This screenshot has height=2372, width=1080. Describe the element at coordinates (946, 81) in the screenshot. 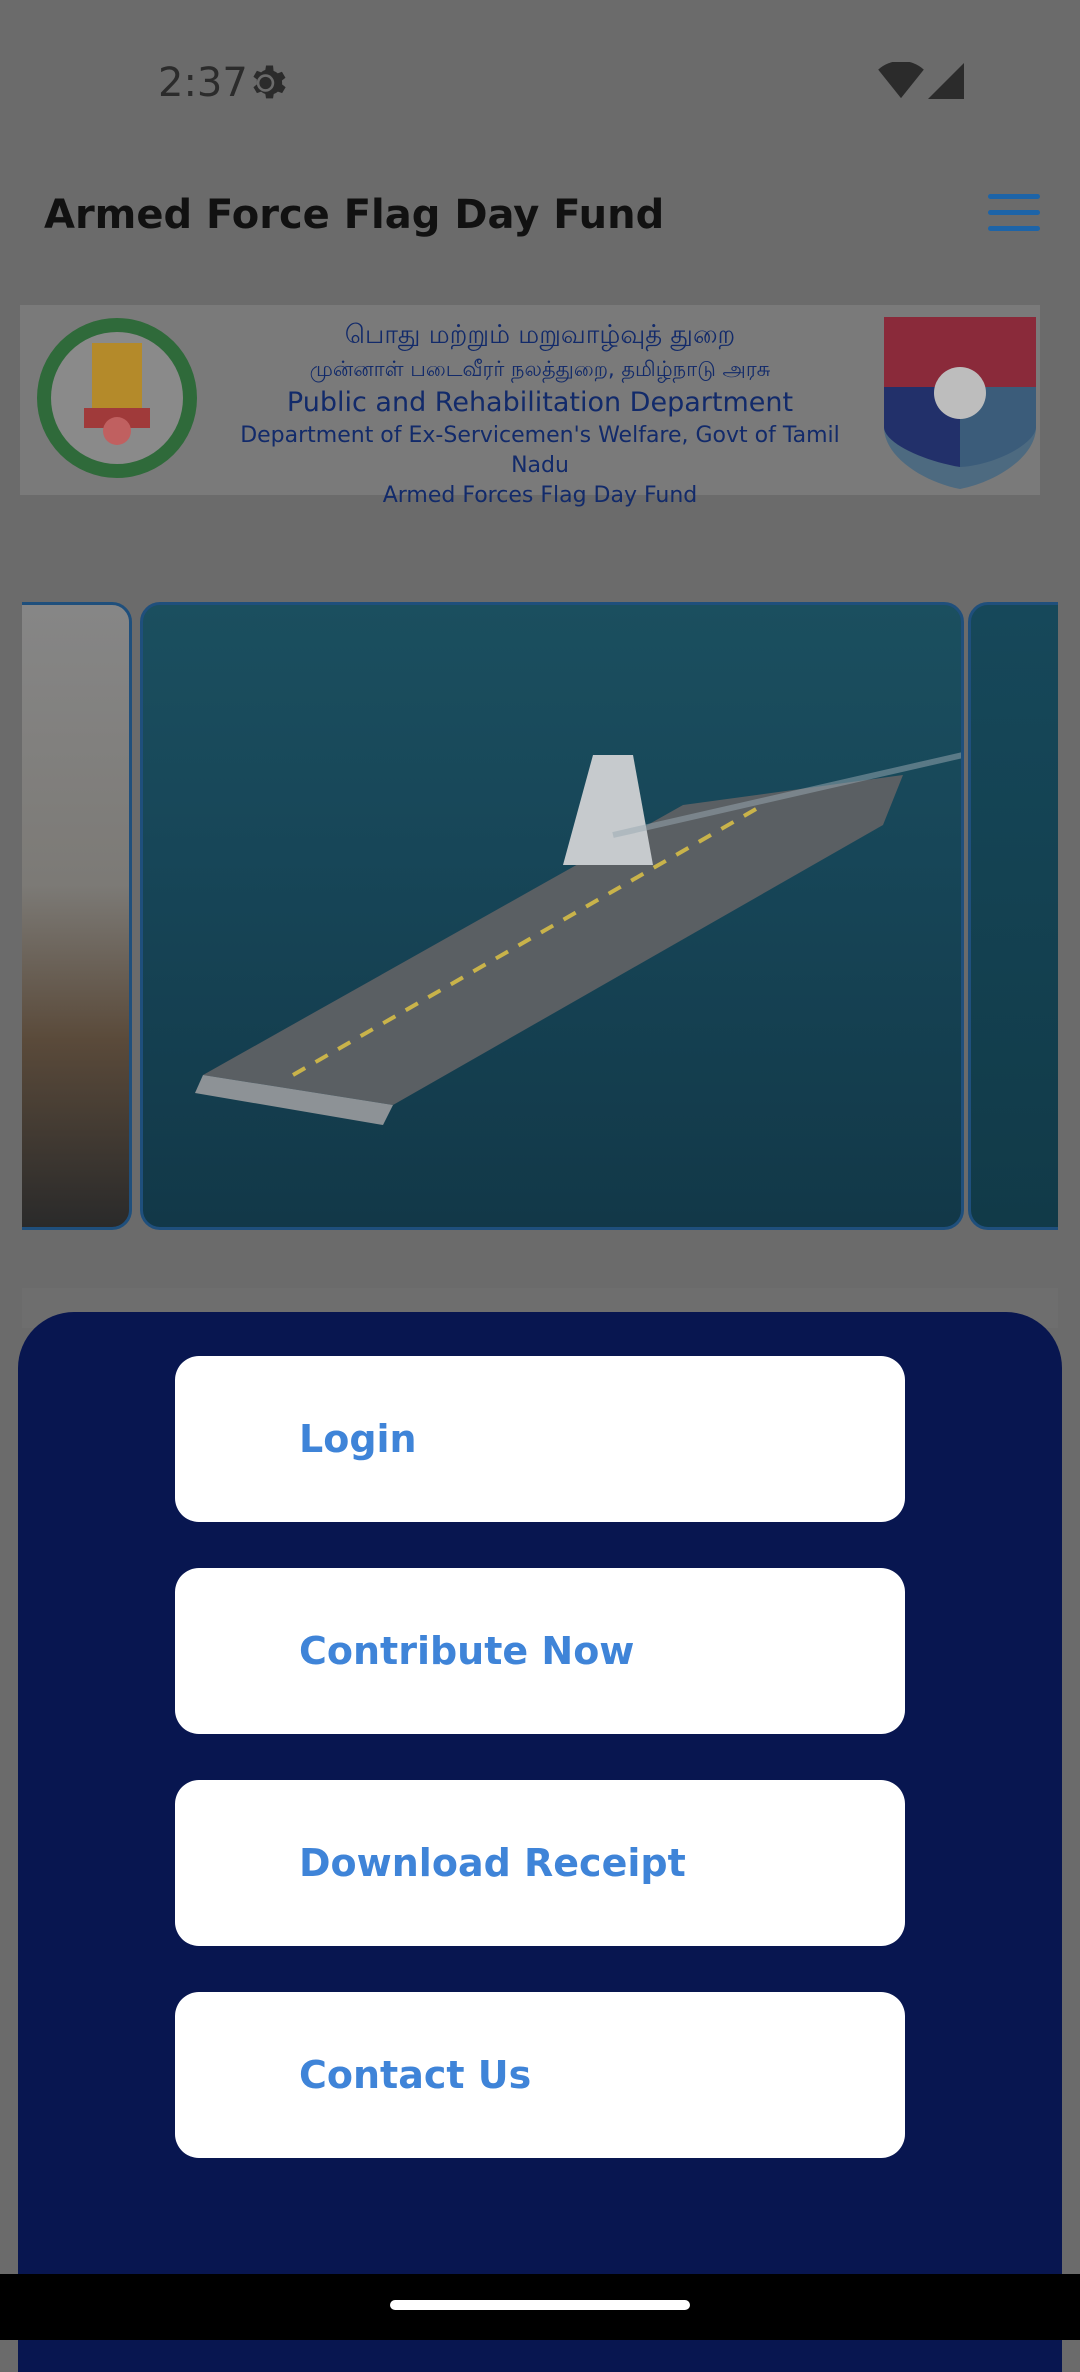

I see `signal-icon` at that location.